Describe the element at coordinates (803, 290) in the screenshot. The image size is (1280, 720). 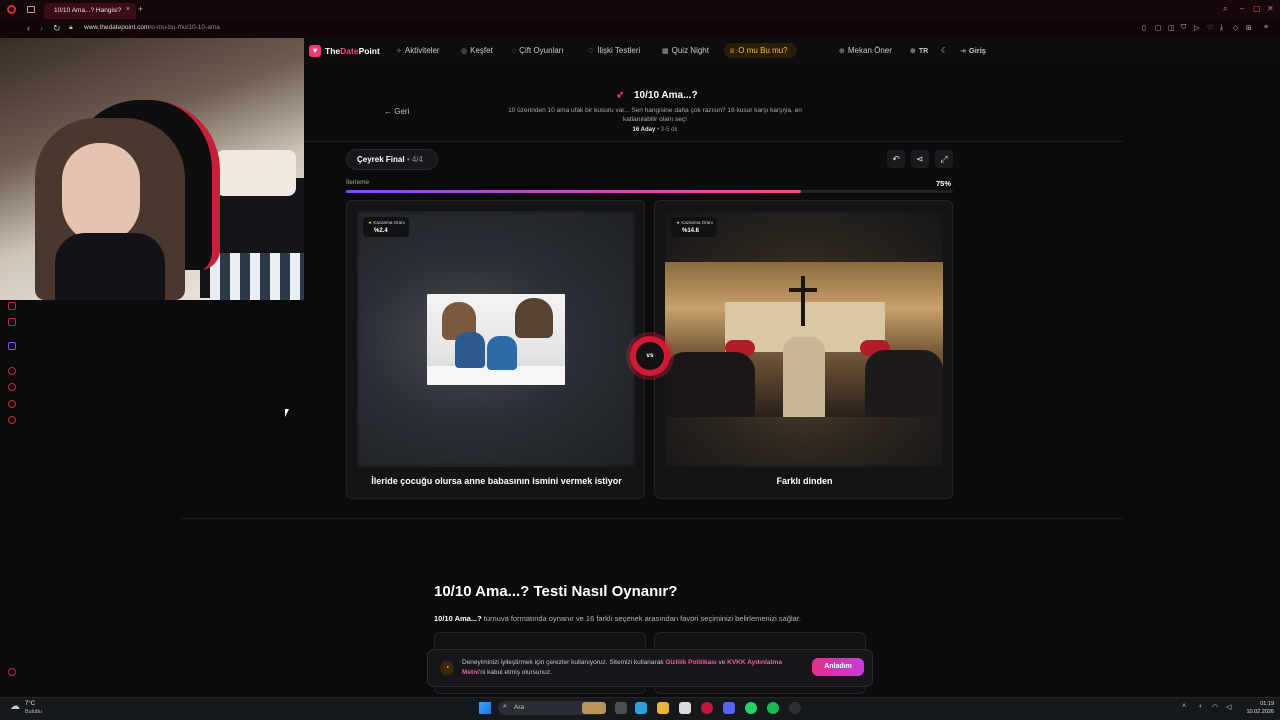
I see `photo-cross-bar` at that location.